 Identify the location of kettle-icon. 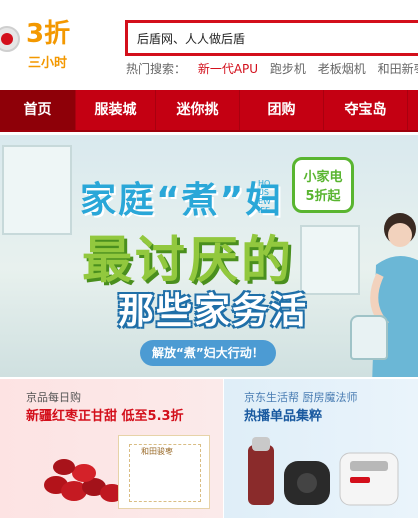
(369, 337).